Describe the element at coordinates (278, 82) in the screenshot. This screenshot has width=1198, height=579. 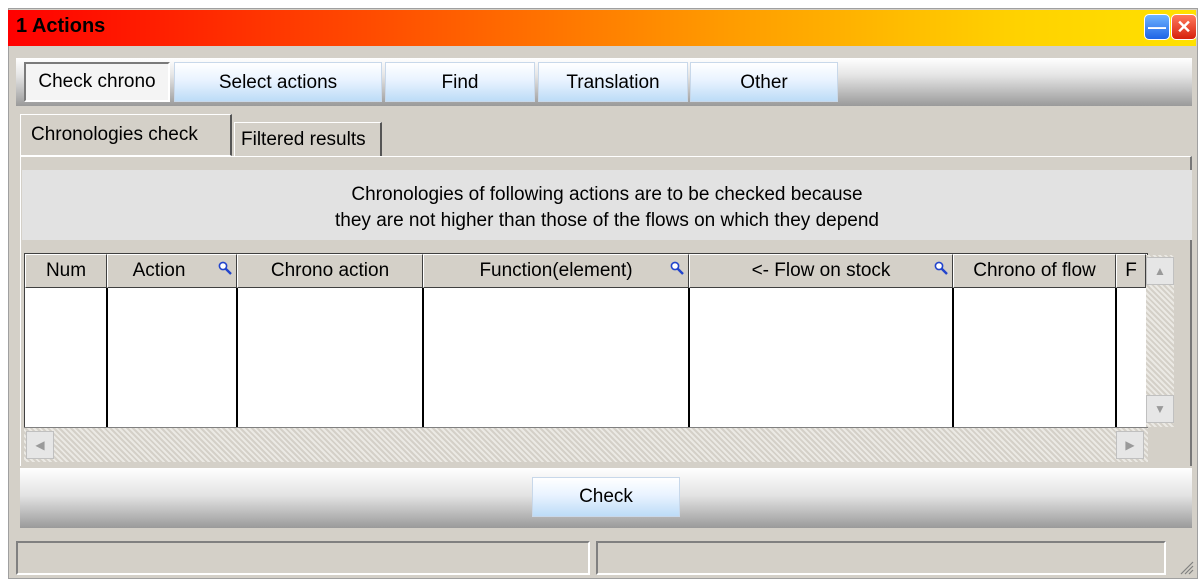
I see `menu-select-actions: Select actions` at that location.